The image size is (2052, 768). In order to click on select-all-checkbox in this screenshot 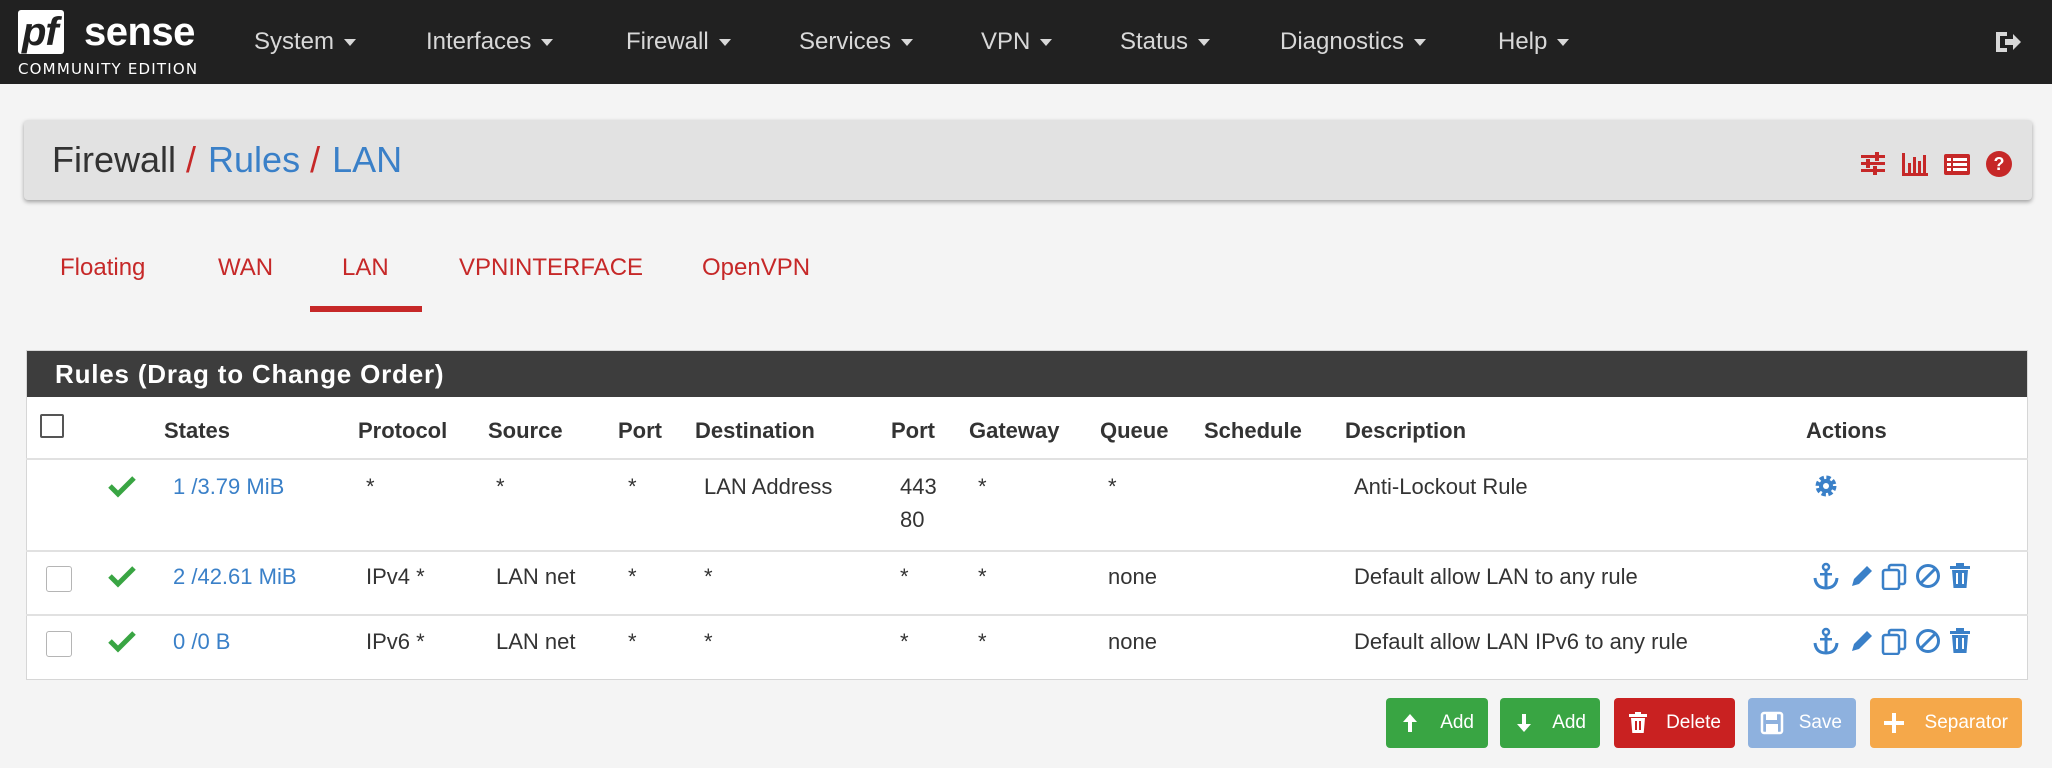, I will do `click(52, 426)`.